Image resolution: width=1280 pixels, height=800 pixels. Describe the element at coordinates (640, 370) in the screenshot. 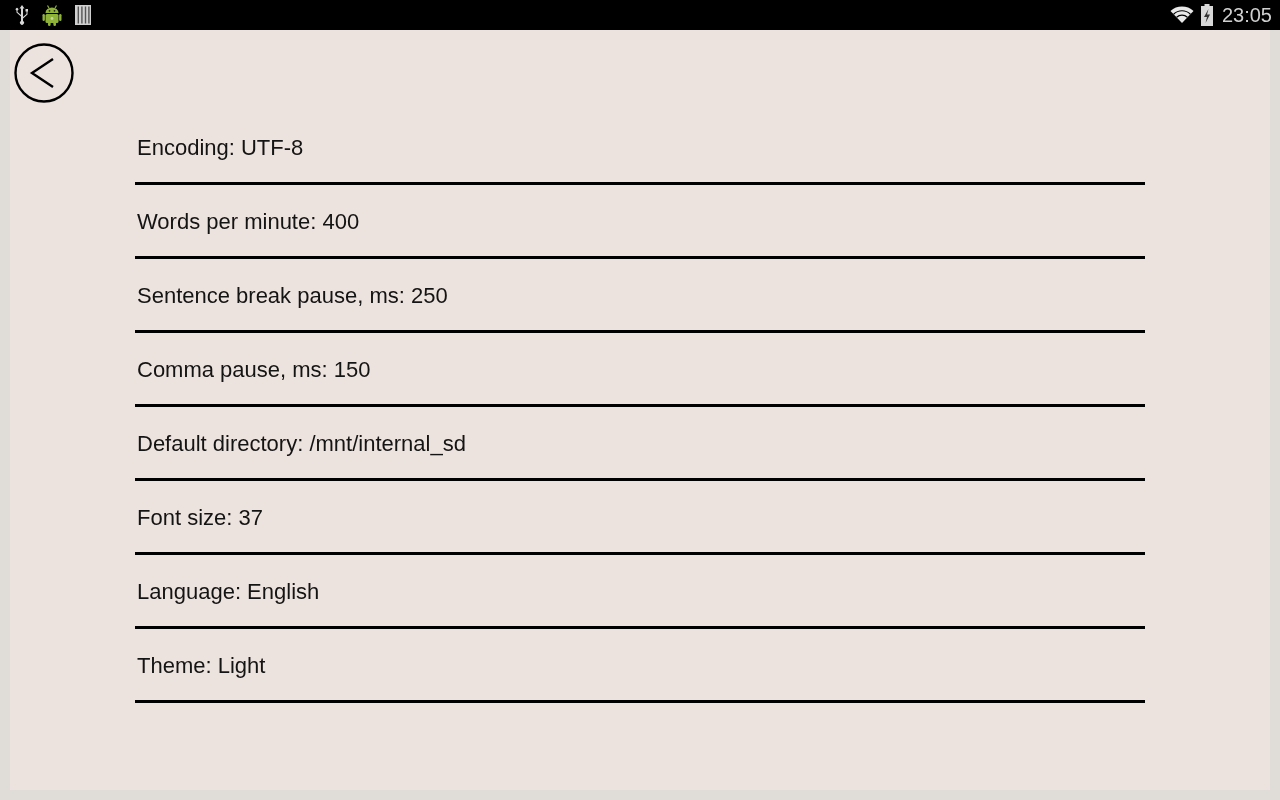

I see `setting-item: Comma pause, ms: 150` at that location.